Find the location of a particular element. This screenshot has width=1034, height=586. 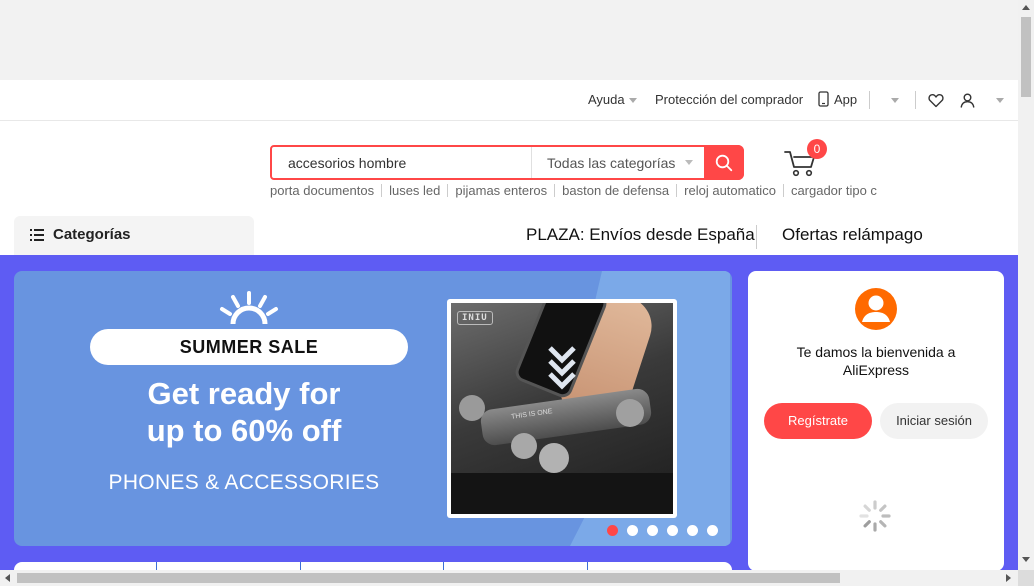

wishlist-heart-icon is located at coordinates (936, 100).